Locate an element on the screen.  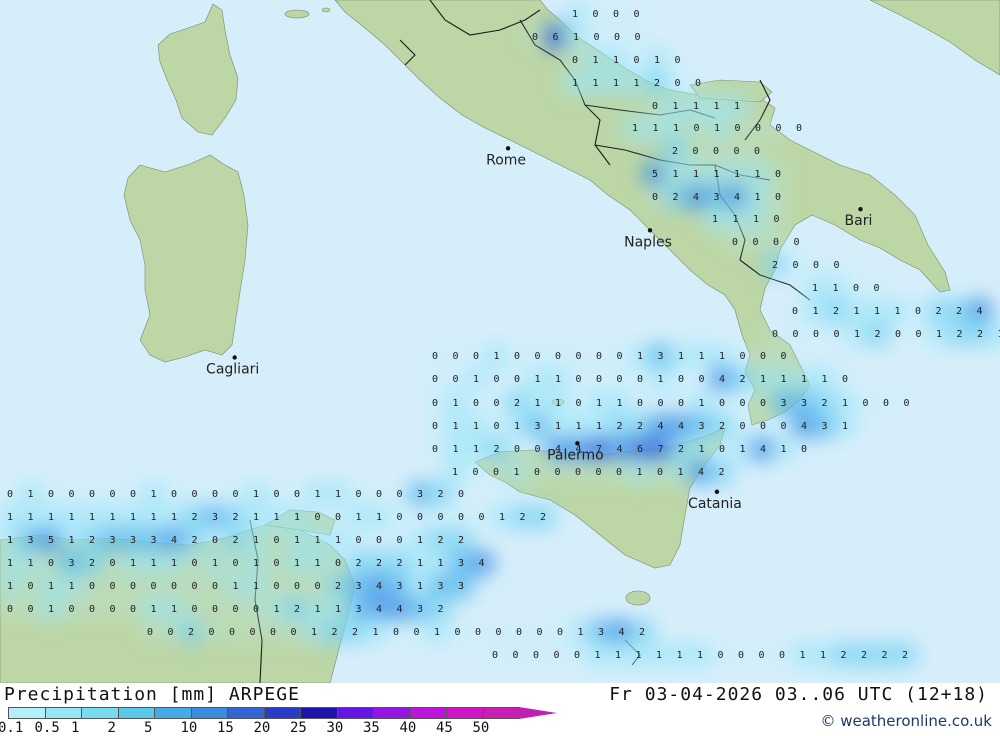
copyright-link: © weatheronline.co.uk is located at coordinates (906, 721).